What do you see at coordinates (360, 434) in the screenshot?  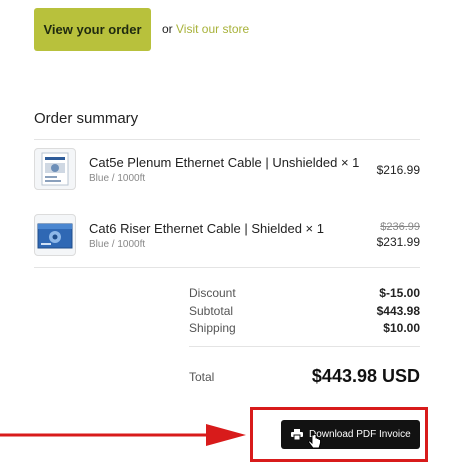 I see `download-pdf-label: Download PDF Invoice` at bounding box center [360, 434].